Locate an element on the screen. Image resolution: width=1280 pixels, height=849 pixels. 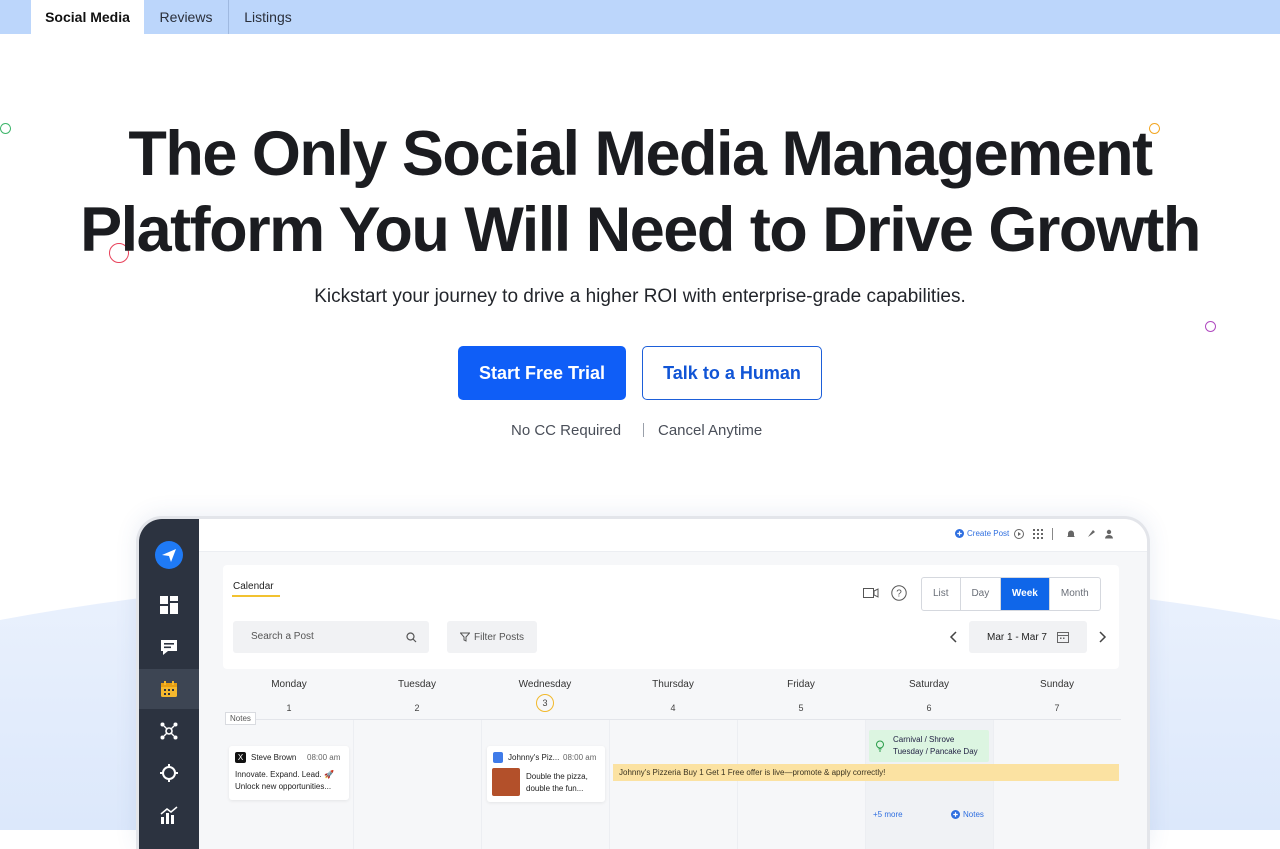
day-header-monday: Monday 1 is located at coordinates (289, 696).